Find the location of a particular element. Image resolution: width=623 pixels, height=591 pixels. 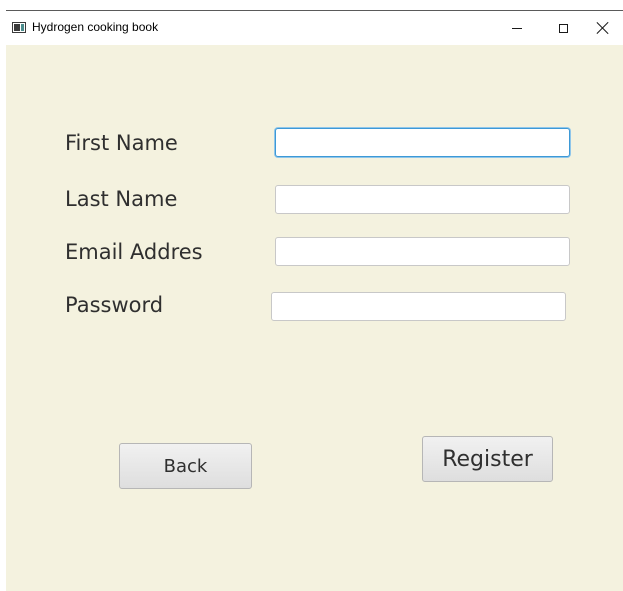

minimize-icon is located at coordinates (517, 28).